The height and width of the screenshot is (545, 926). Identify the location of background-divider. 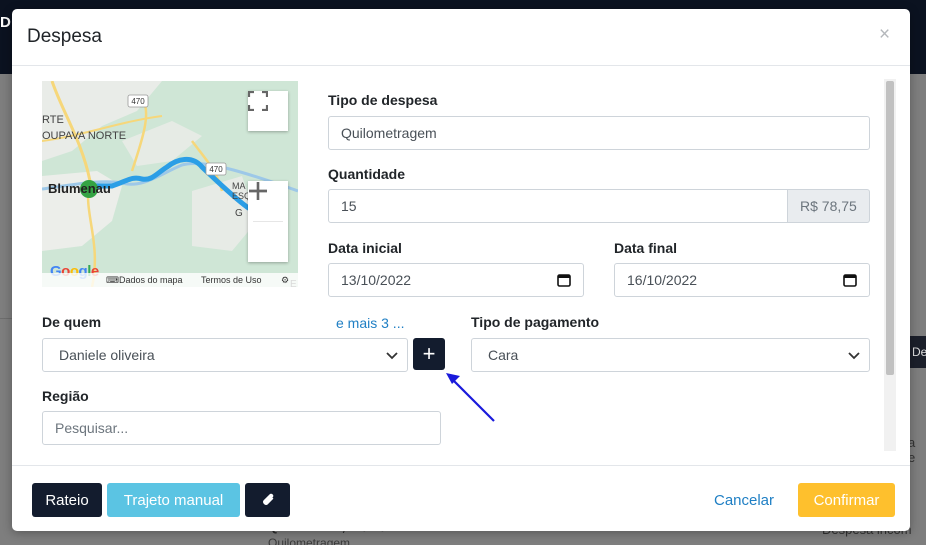
(6, 318).